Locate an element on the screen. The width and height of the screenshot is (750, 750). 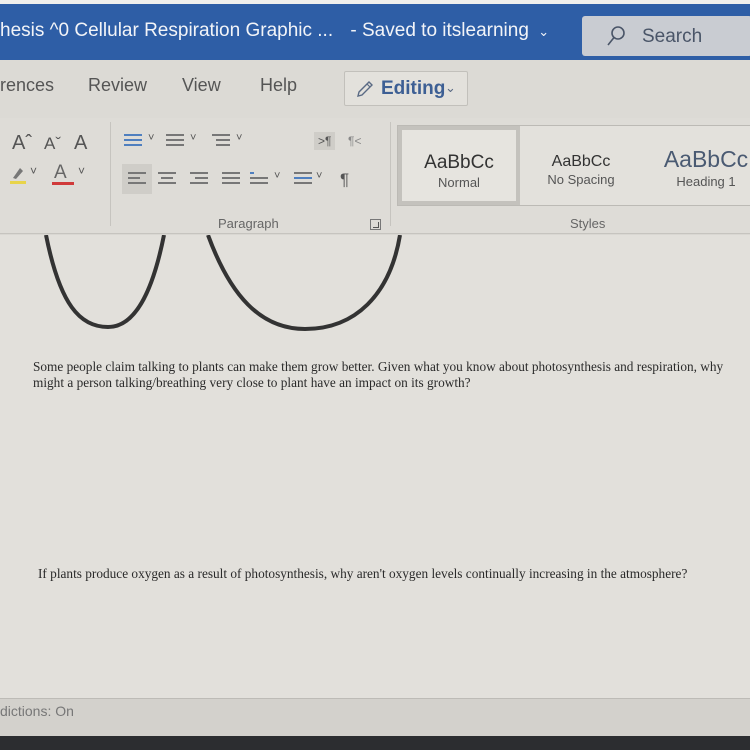
line-spacing-button: ˅ is located at coordinates (268, 179).